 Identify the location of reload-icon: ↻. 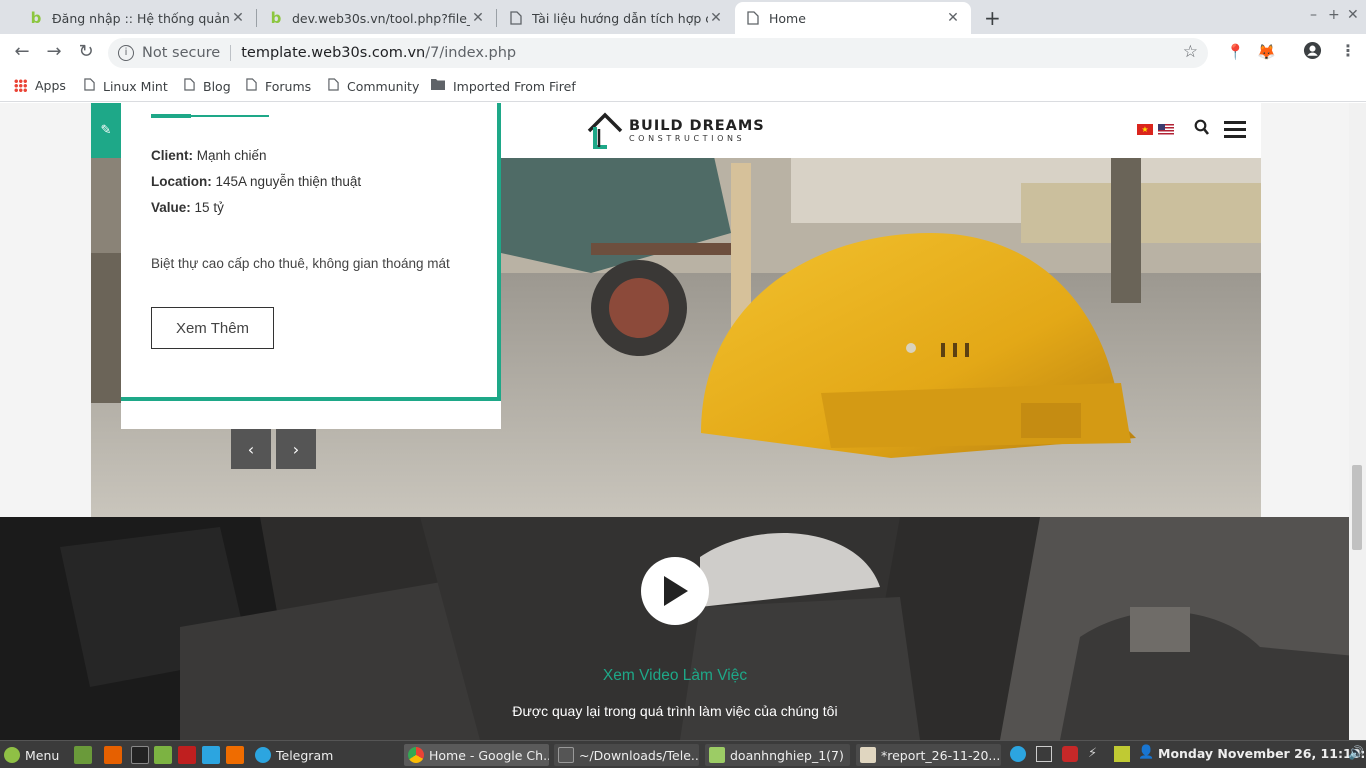
(86, 51).